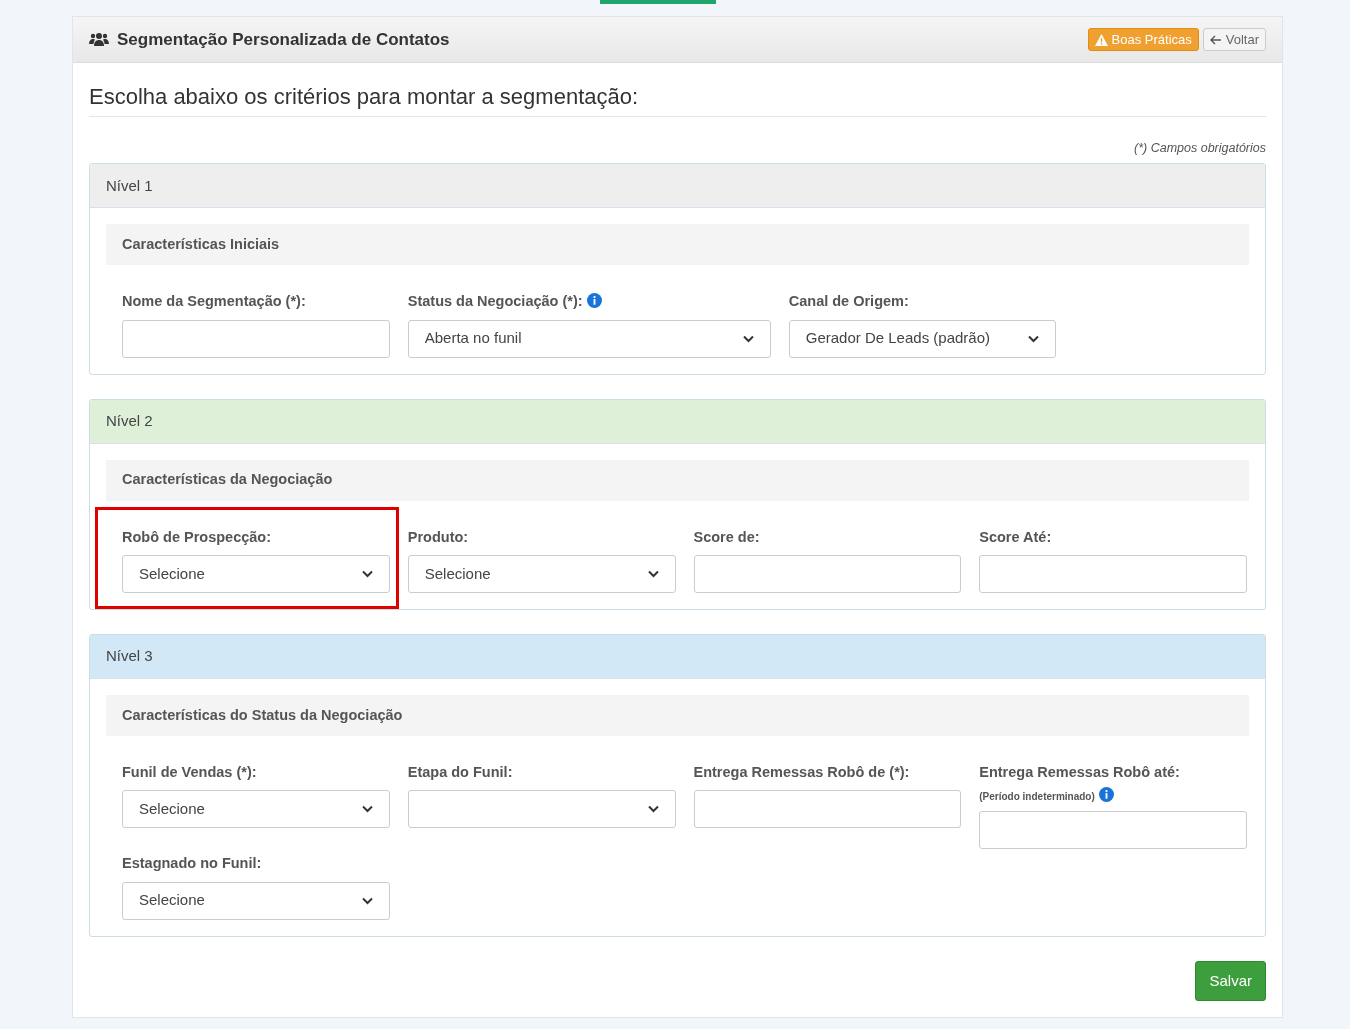 The image size is (1350, 1029). I want to click on section-title: Características Iniciais, so click(677, 245).